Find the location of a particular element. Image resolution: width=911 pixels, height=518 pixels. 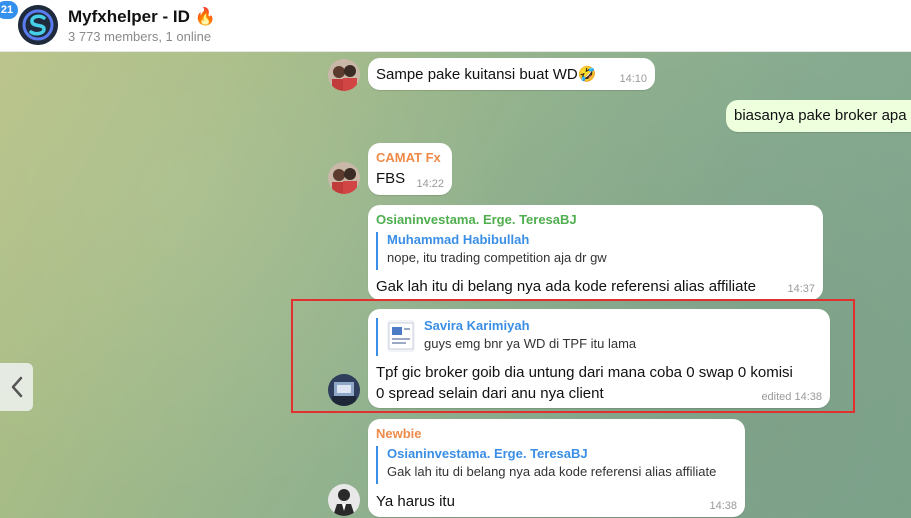

reply-text: nope, itu trading competition aja dr gw is located at coordinates (497, 257).